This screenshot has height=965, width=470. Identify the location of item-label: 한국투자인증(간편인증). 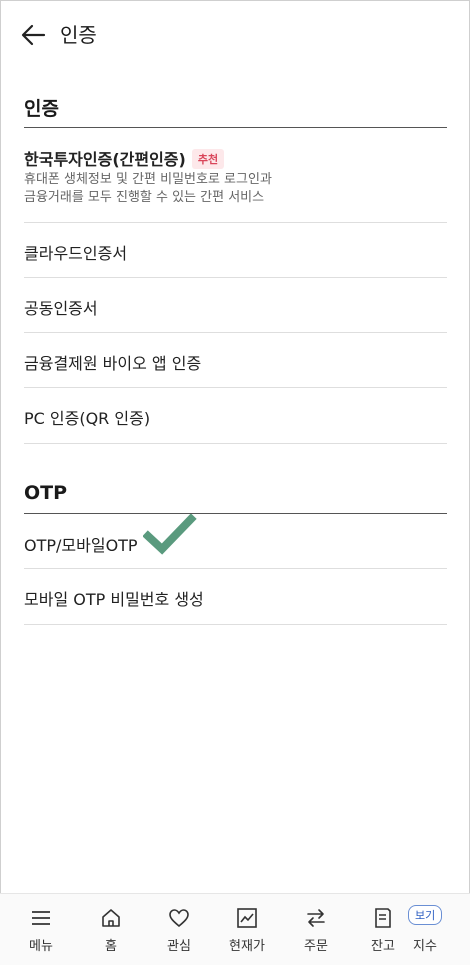
(105, 159).